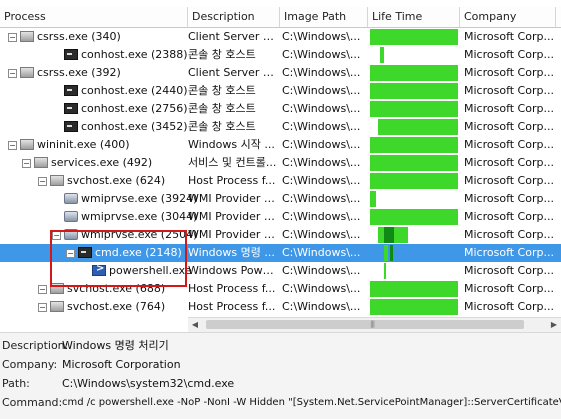 This screenshot has height=419, width=561. Describe the element at coordinates (83, 144) in the screenshot. I see `process-name: wininit.exe (400)` at that location.